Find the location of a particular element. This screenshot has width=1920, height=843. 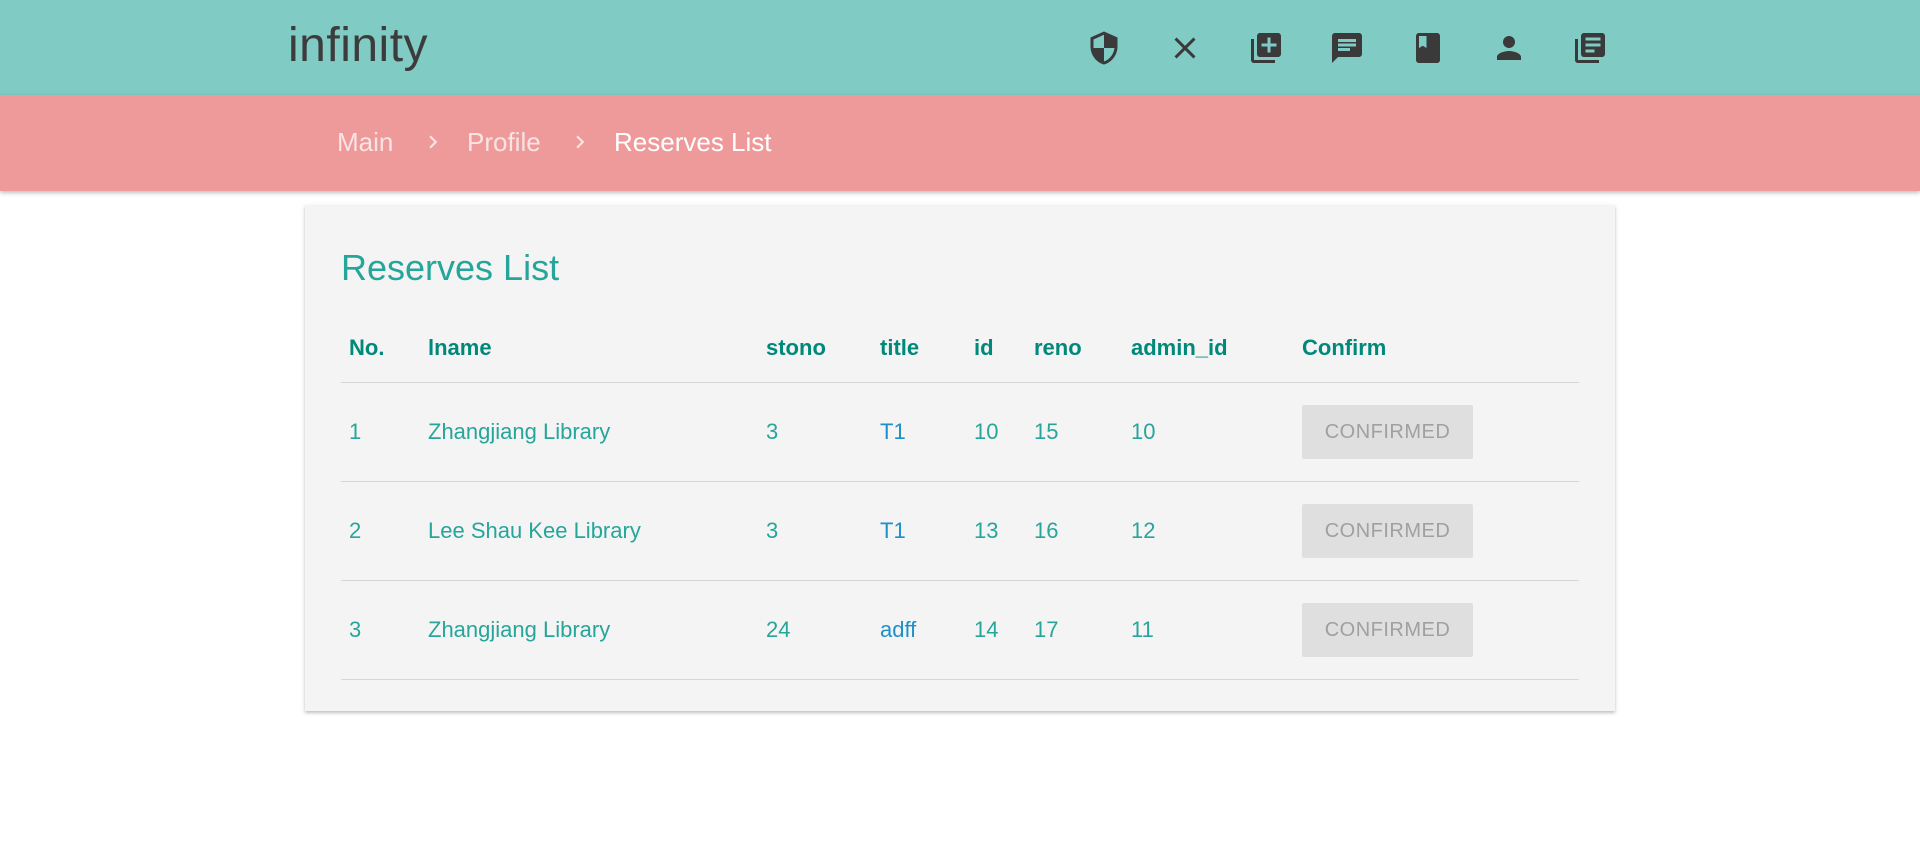

cell-id: 10 is located at coordinates (986, 431).